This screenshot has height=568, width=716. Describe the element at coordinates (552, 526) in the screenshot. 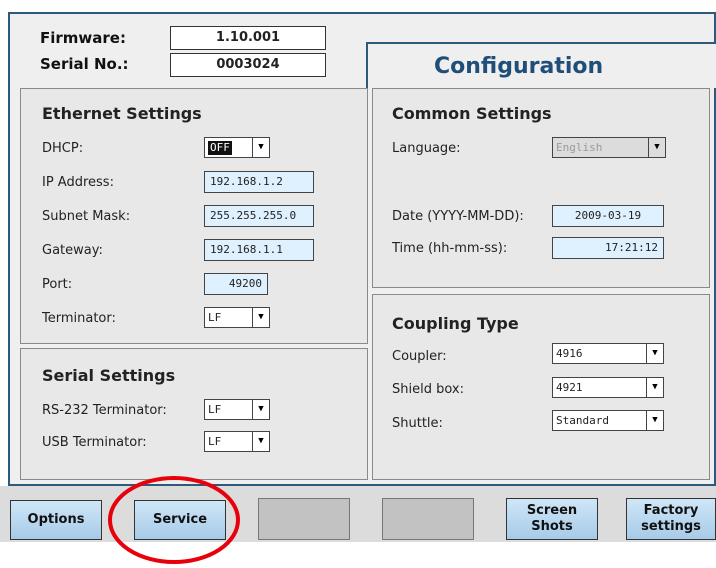

I see `screen-shots-label-line2: Shots` at that location.